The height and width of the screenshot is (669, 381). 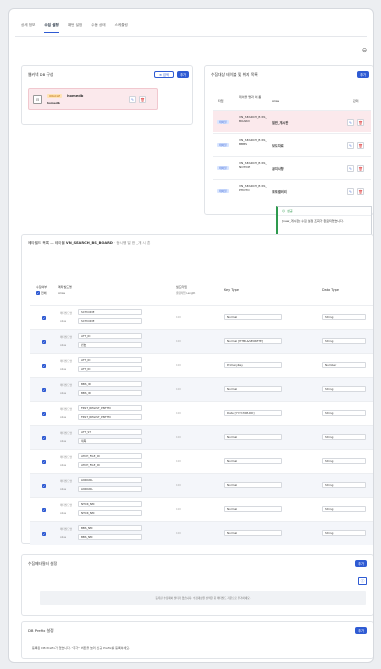 I want to click on pencil-icon: ✎, so click(x=132, y=99).